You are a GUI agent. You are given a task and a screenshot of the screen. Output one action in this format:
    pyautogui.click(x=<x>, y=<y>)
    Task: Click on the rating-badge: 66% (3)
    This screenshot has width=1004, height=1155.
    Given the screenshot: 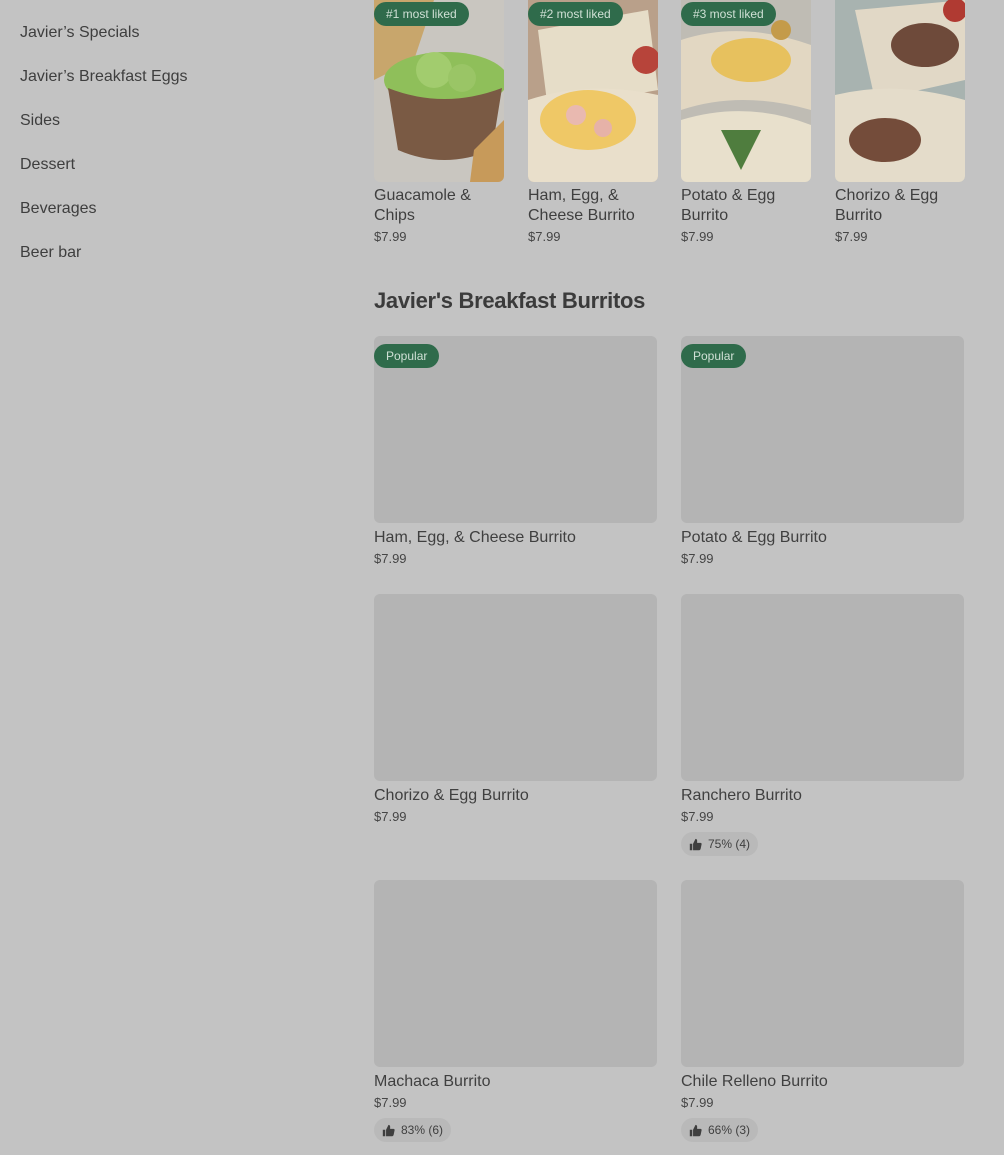 What is the action you would take?
    pyautogui.click(x=720, y=1130)
    